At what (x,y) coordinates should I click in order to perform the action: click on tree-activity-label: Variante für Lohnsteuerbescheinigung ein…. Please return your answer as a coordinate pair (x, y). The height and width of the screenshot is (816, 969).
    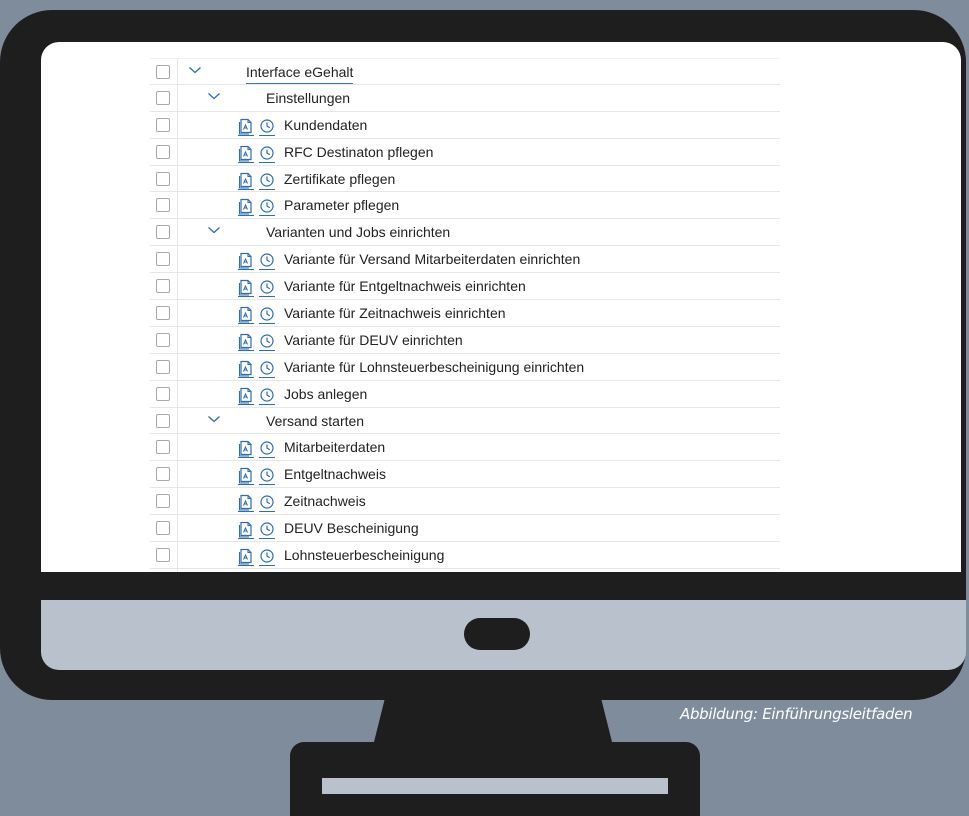
    Looking at the image, I should click on (434, 367).